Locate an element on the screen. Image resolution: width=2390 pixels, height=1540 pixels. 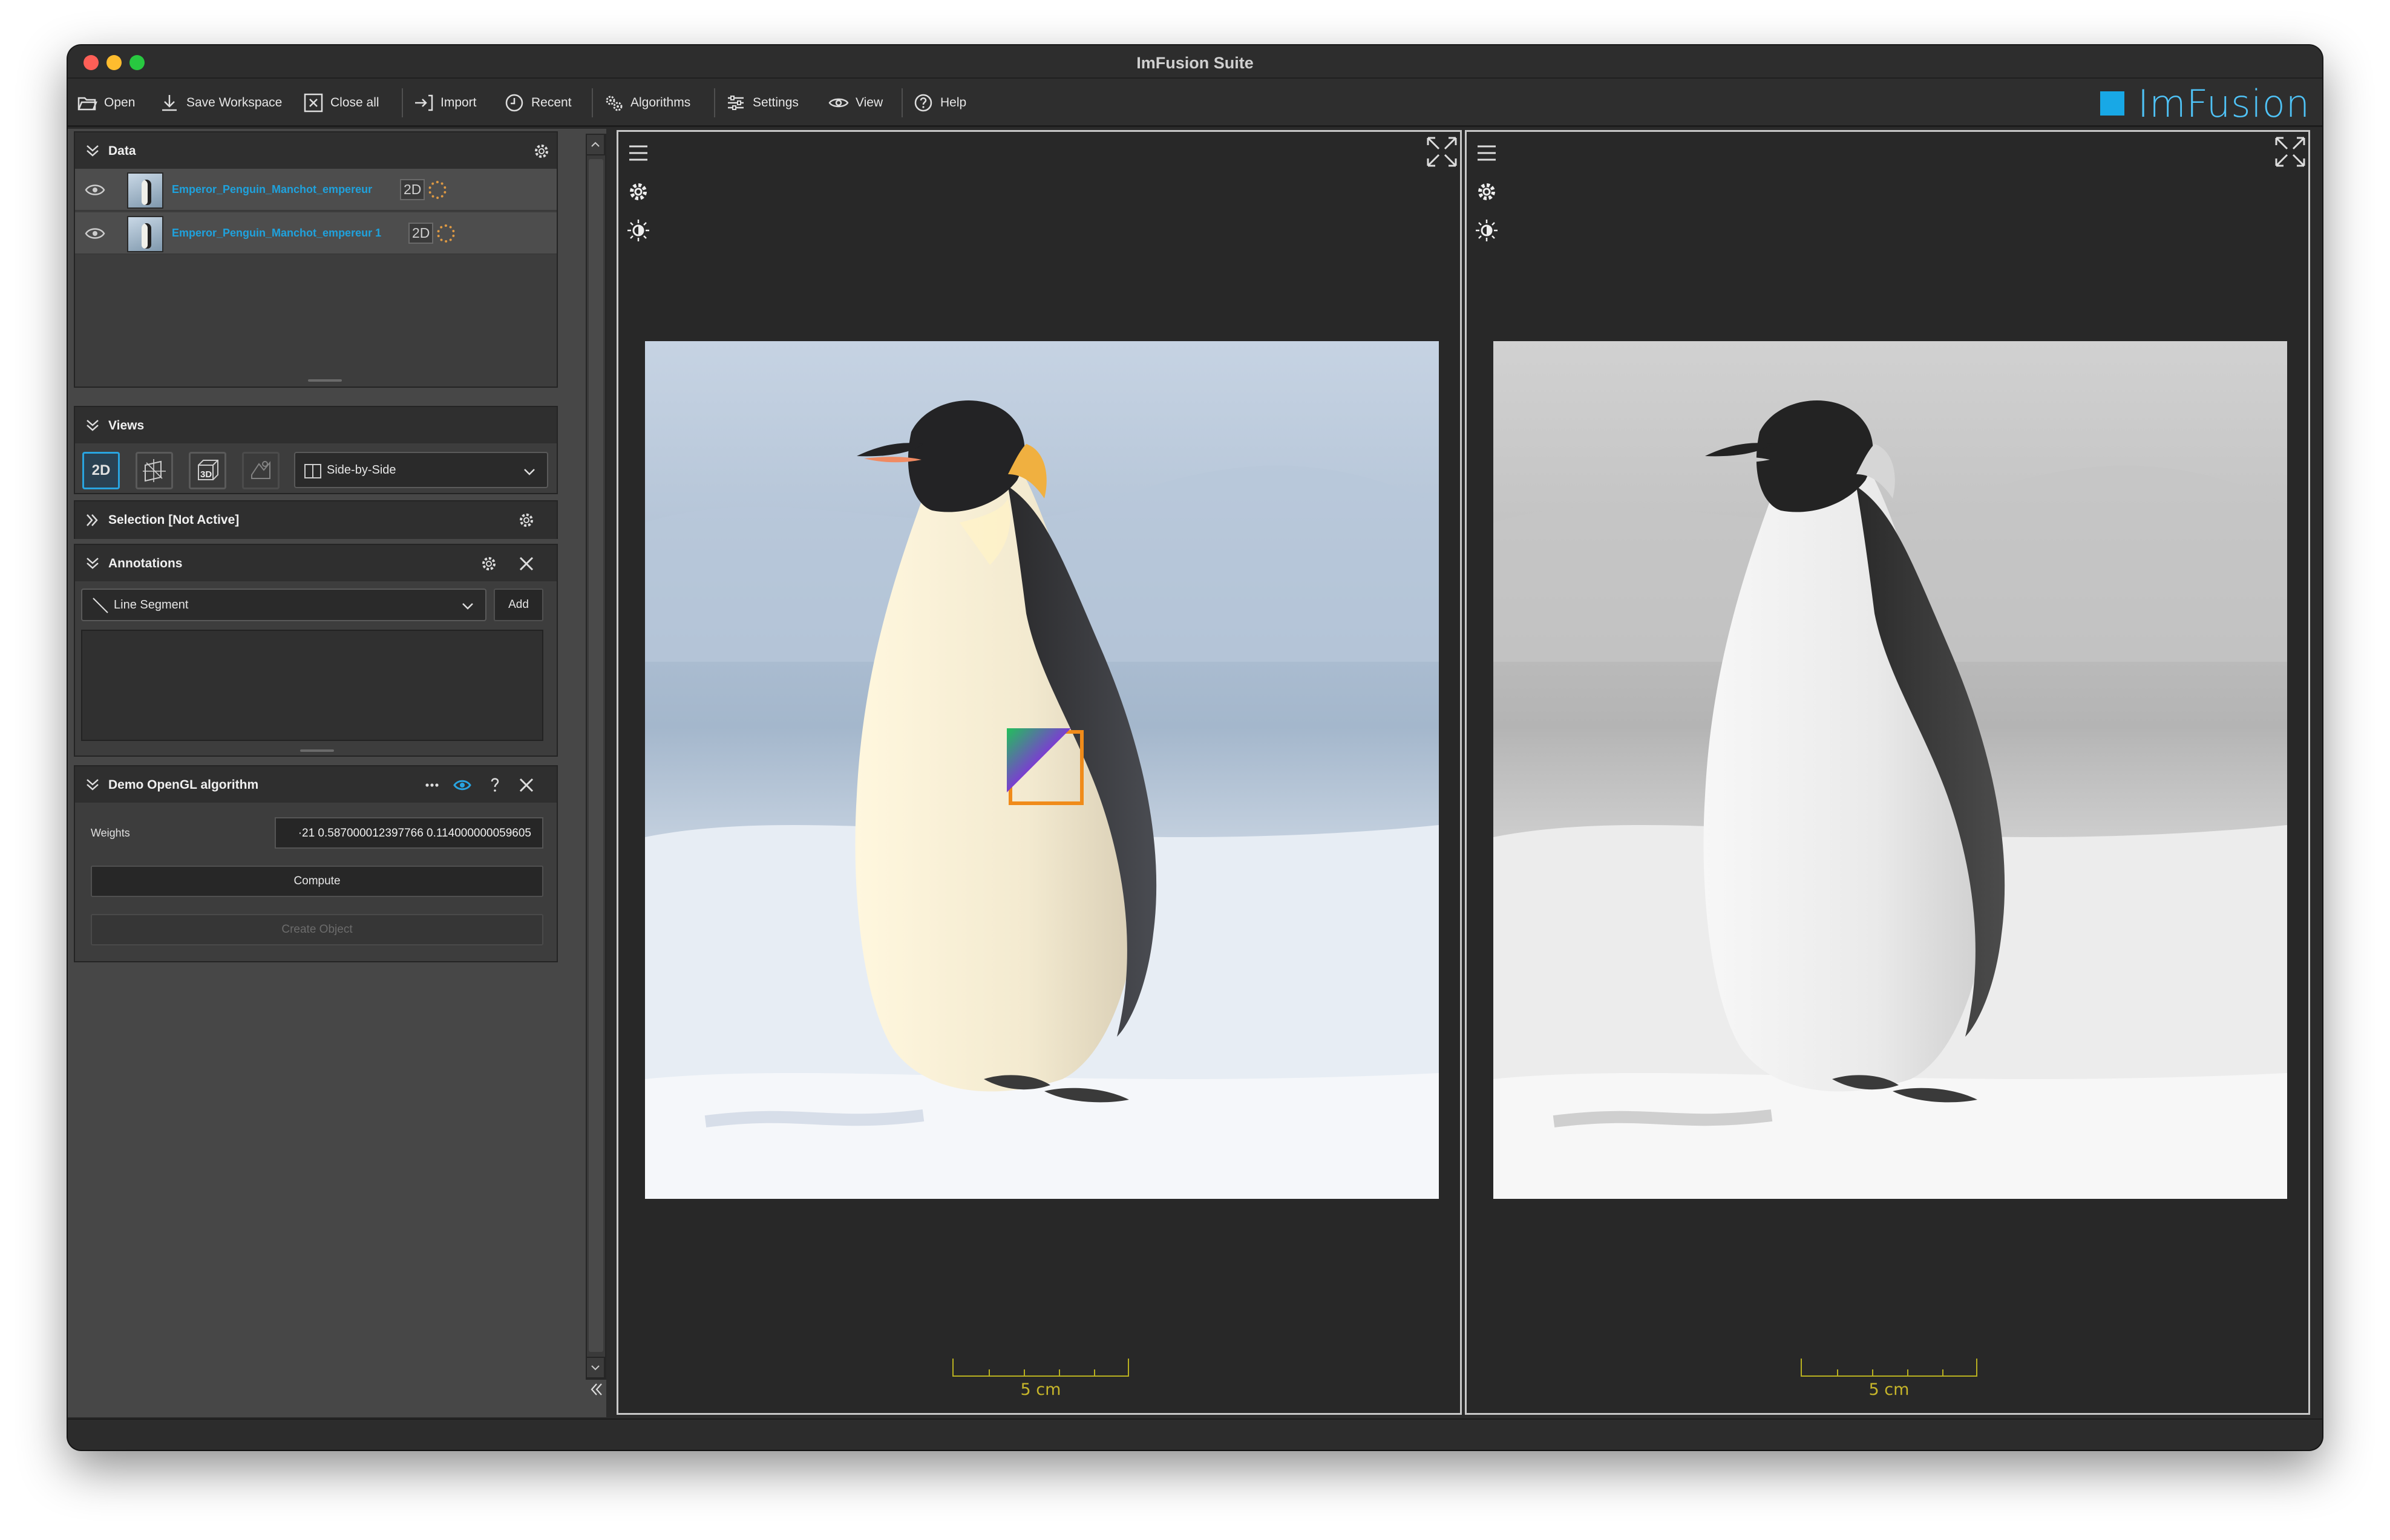
annotations-panel: Annotations Line Segment Add is located at coordinates (316, 650).